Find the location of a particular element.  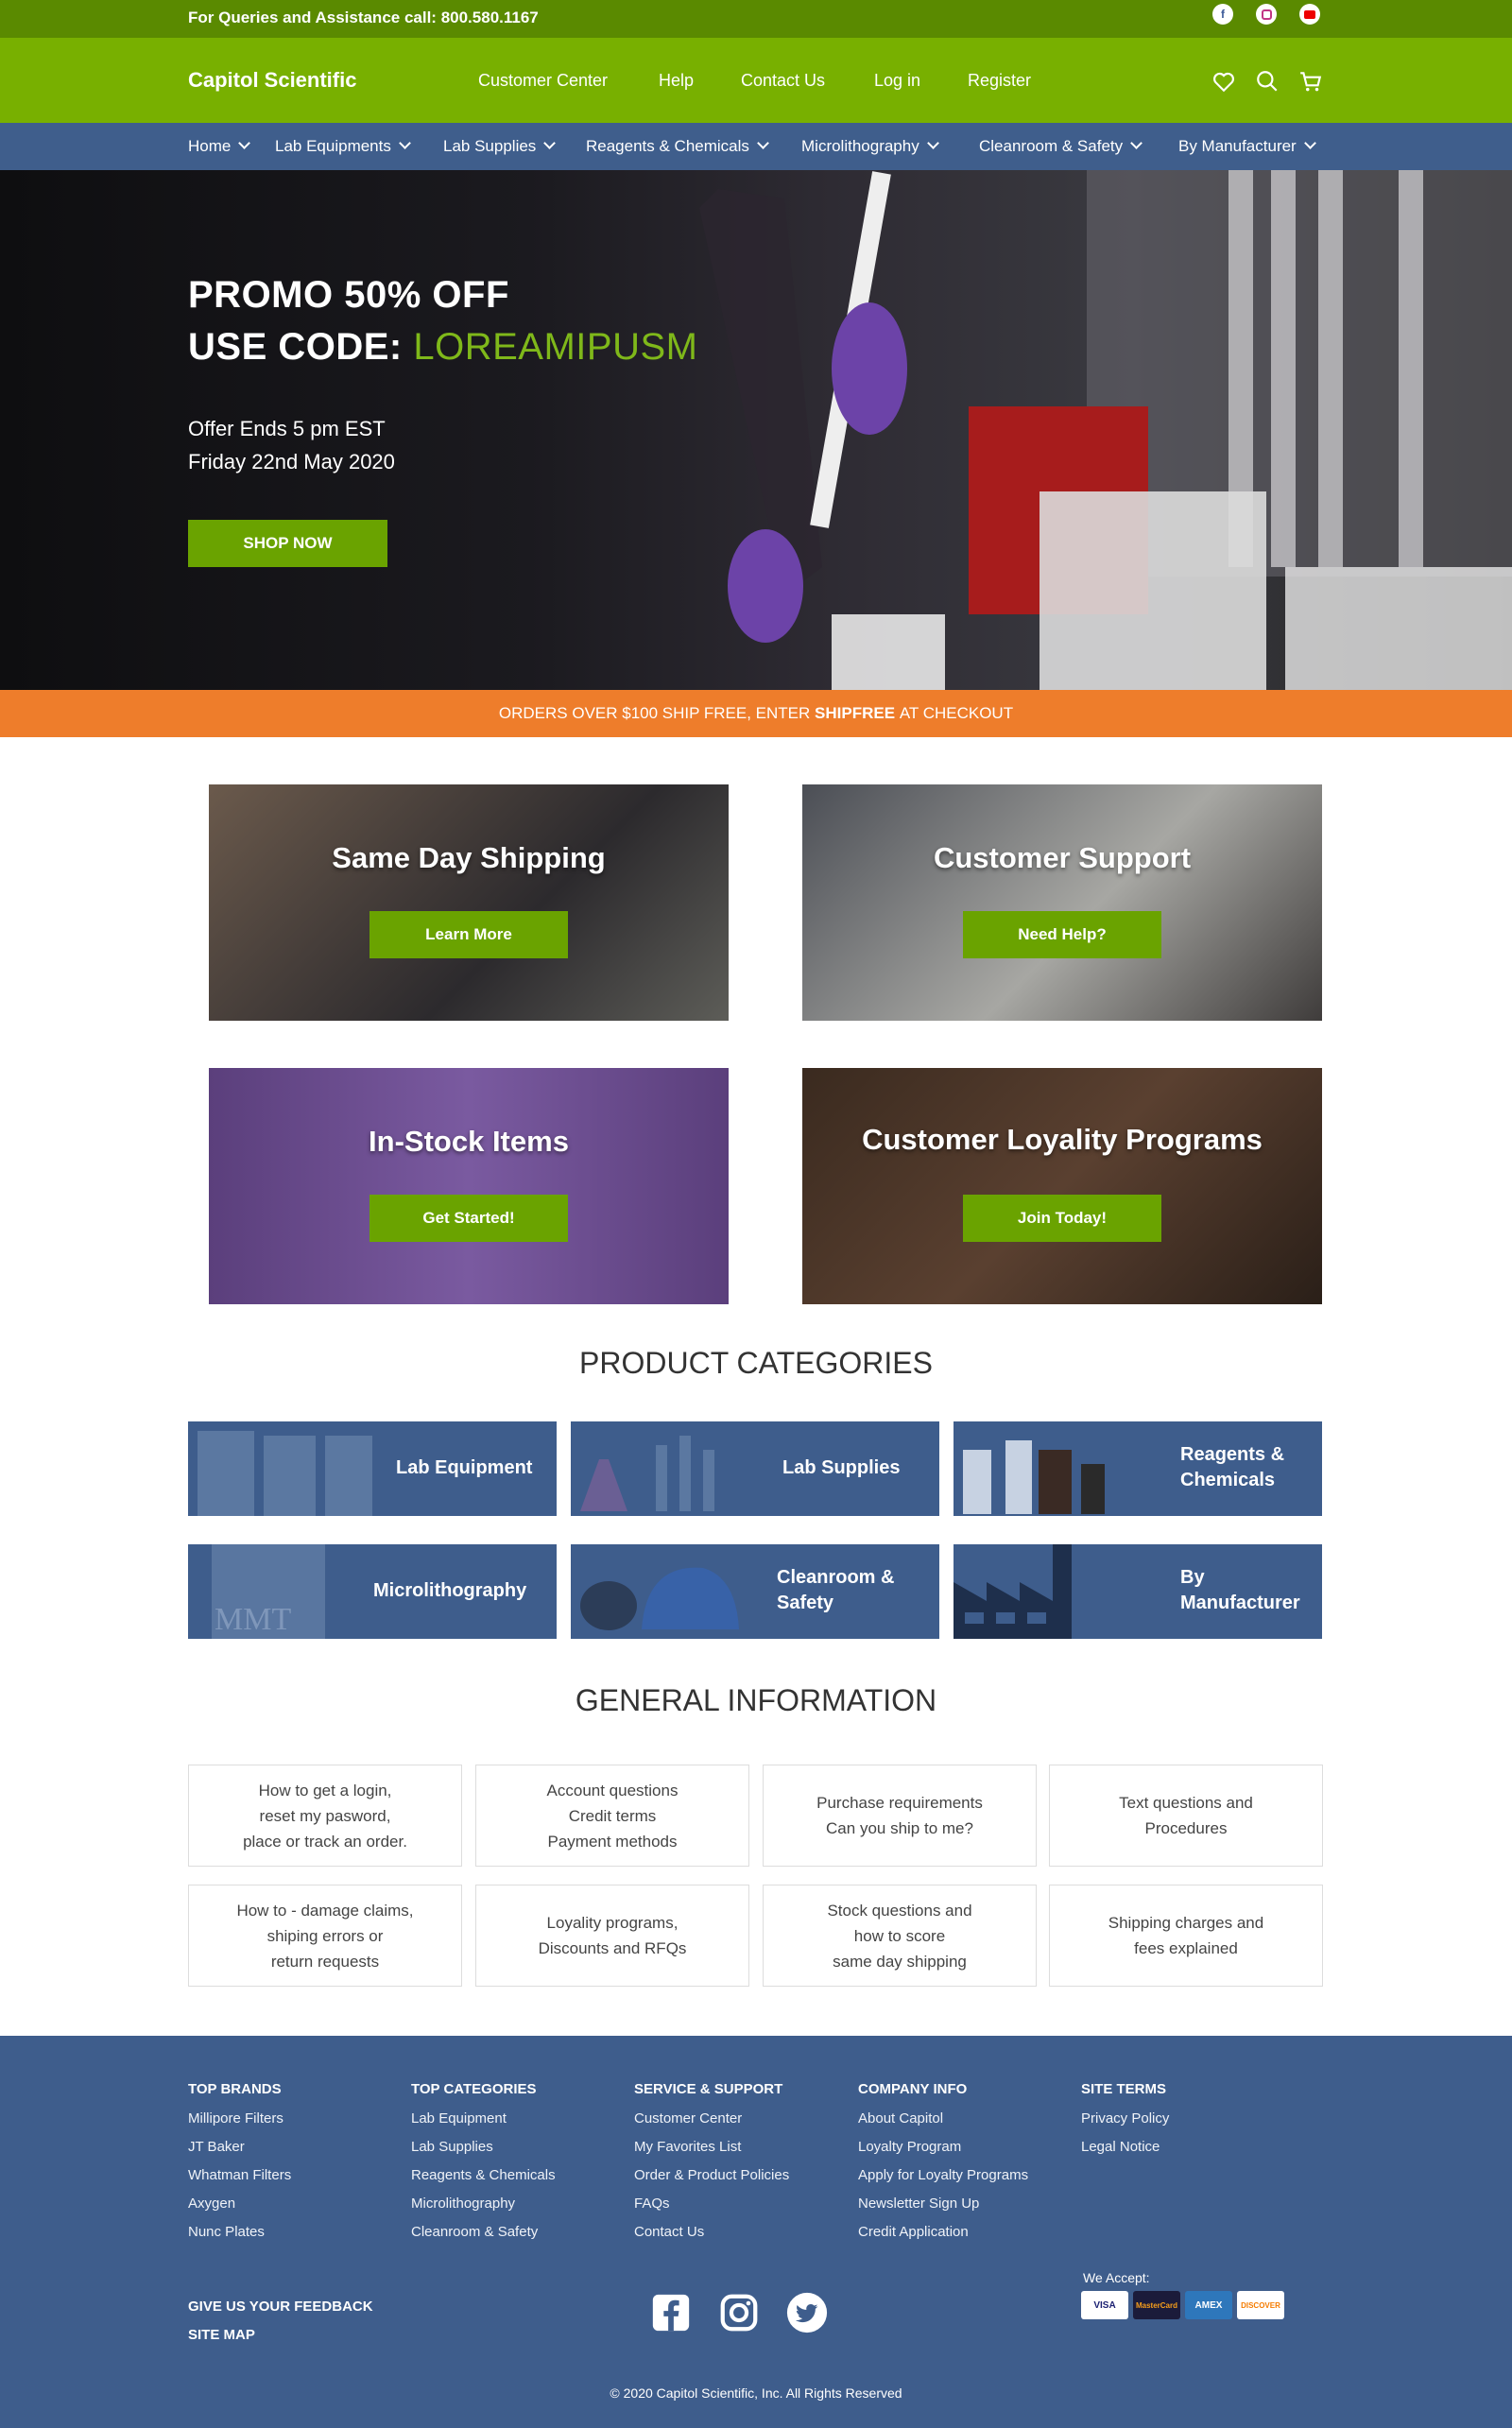

footer-link: Loyalty Program is located at coordinates (943, 2147).